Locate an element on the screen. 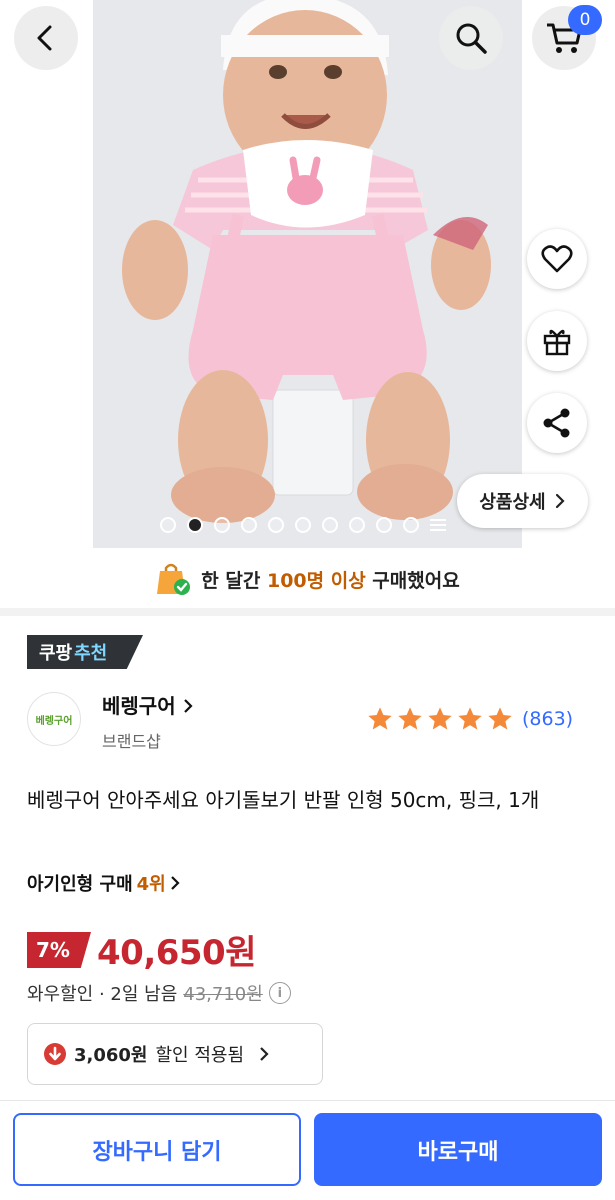  back-icon is located at coordinates (44, 38).